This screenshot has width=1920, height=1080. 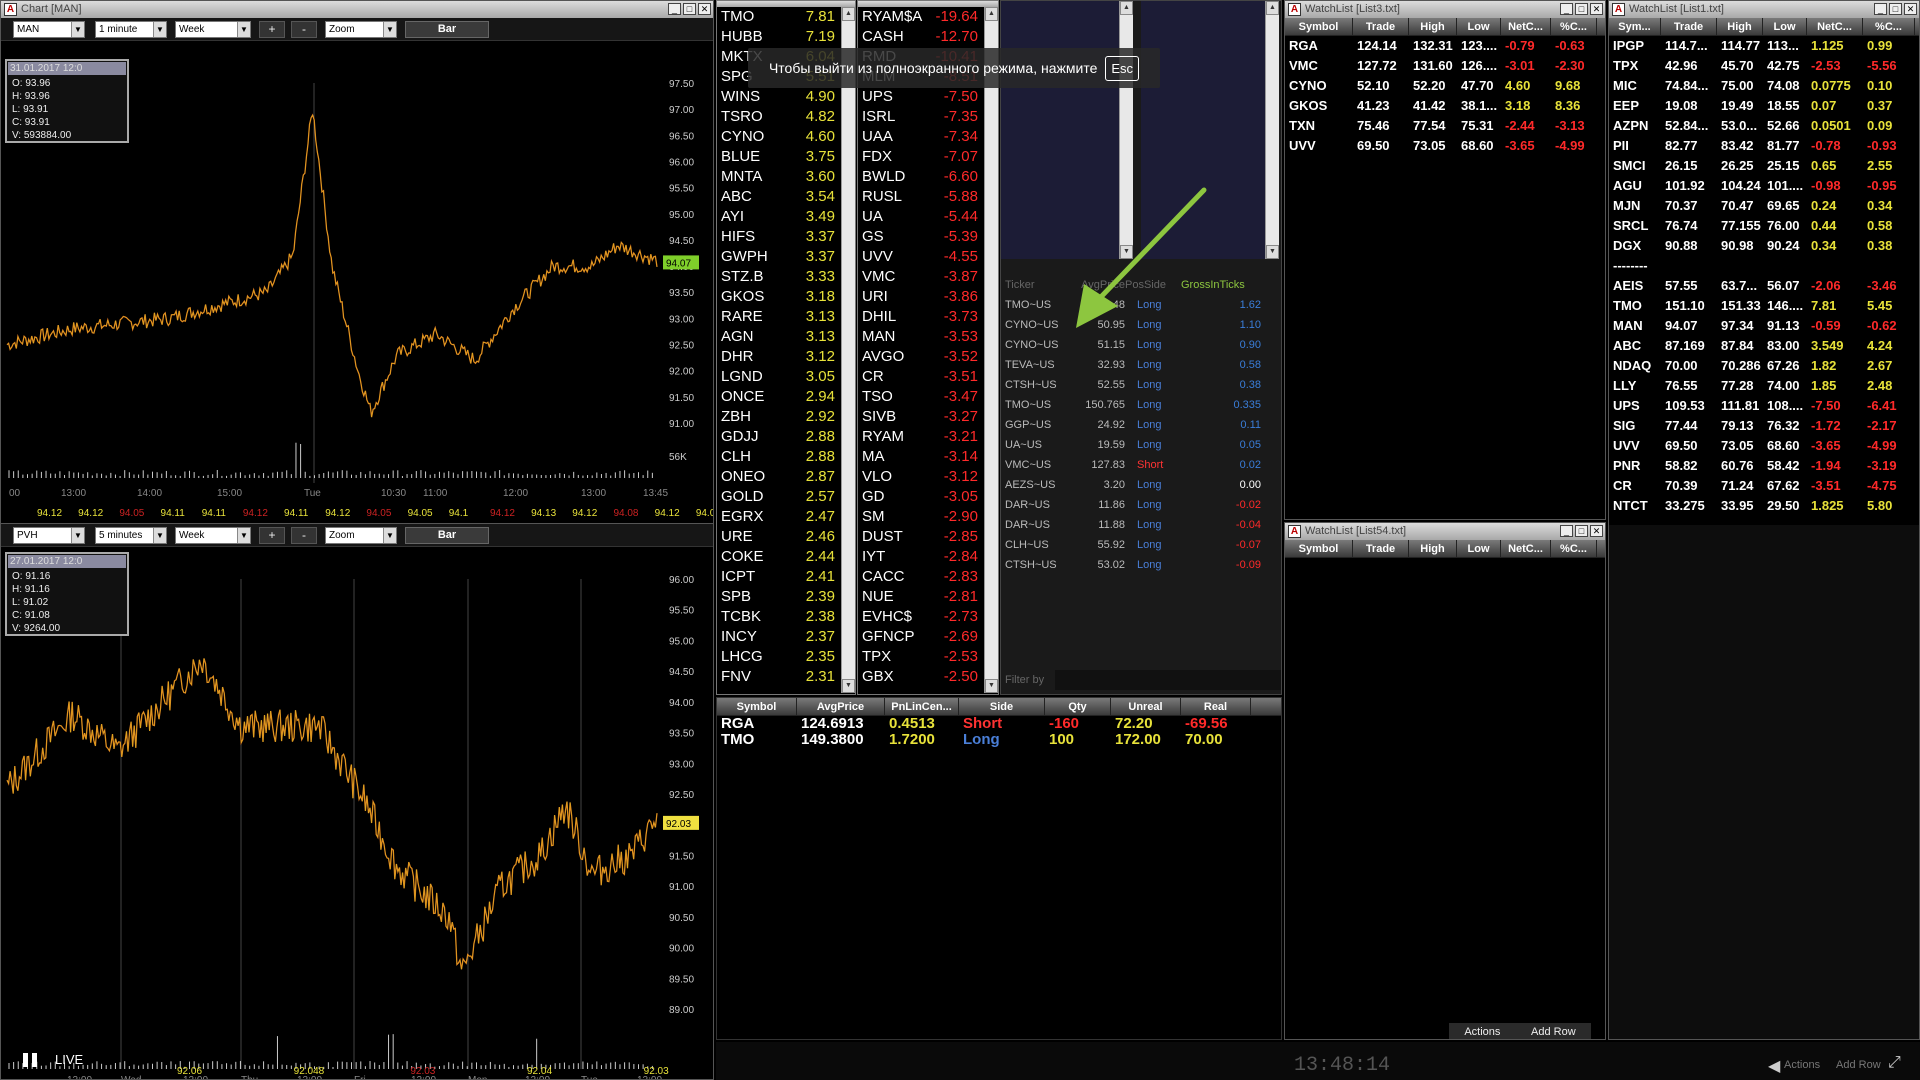 What do you see at coordinates (778, 117) in the screenshot?
I see `mover-row: TSRO 4.82` at bounding box center [778, 117].